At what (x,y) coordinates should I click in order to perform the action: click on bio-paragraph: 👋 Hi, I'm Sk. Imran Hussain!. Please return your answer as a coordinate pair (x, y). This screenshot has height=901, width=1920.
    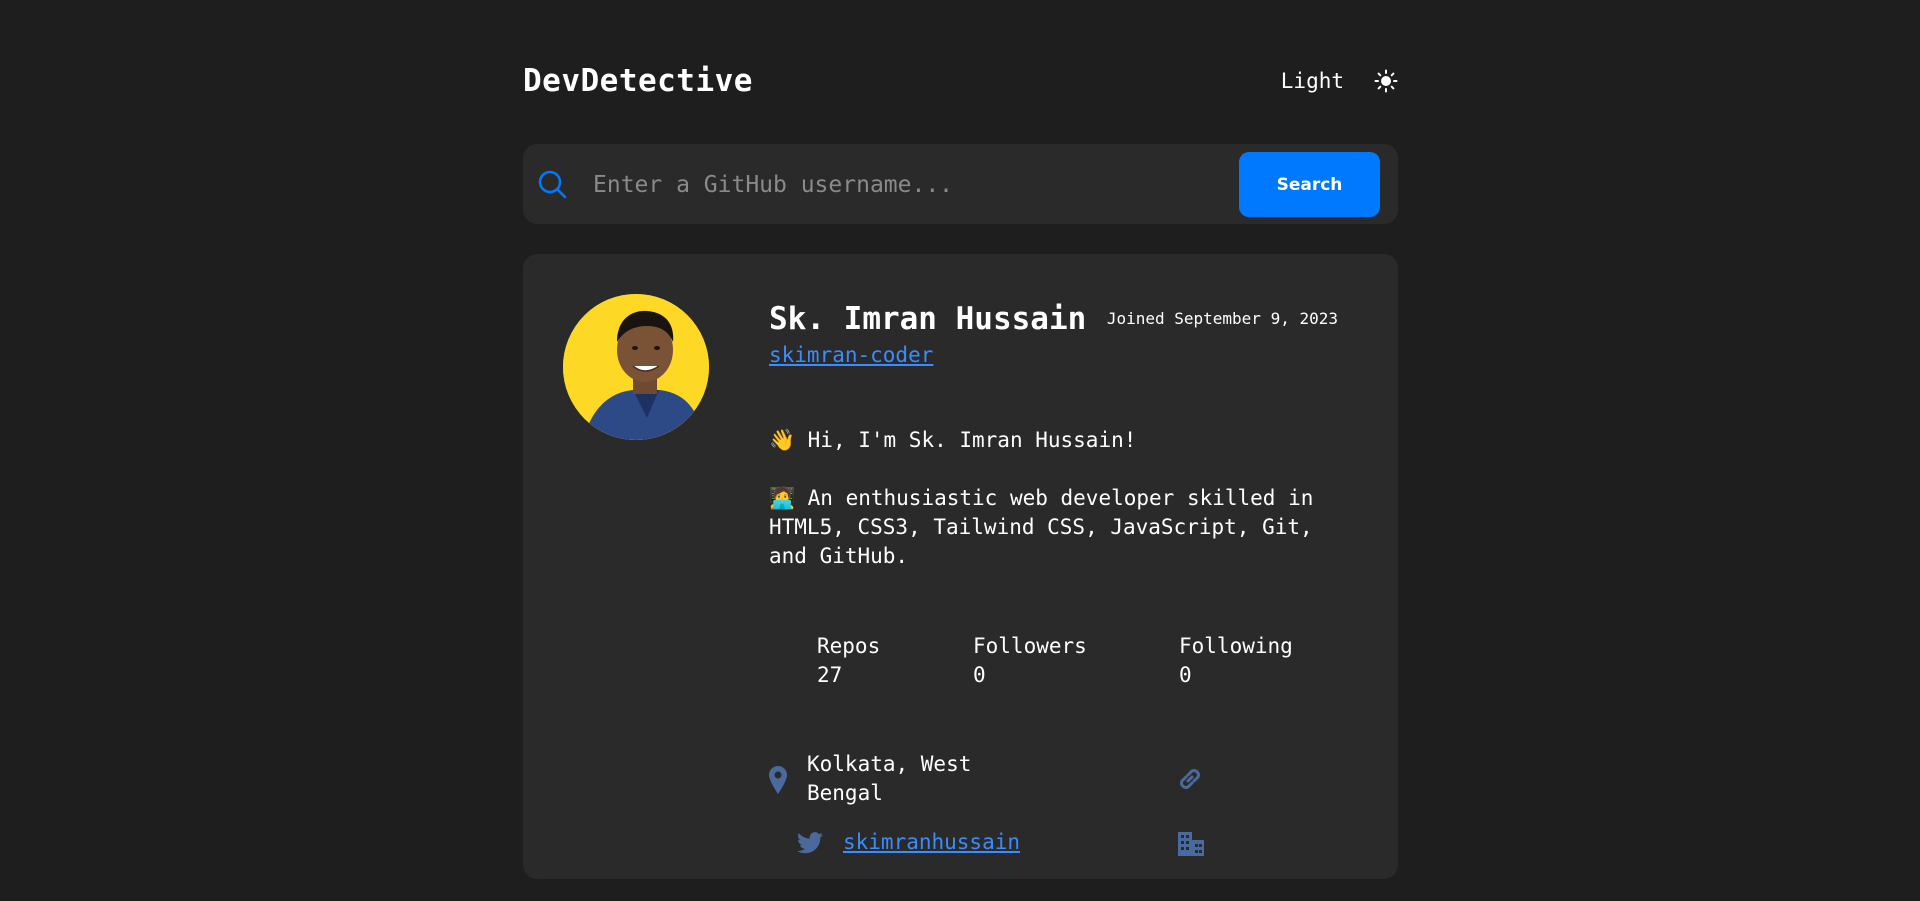
    Looking at the image, I should click on (1054, 440).